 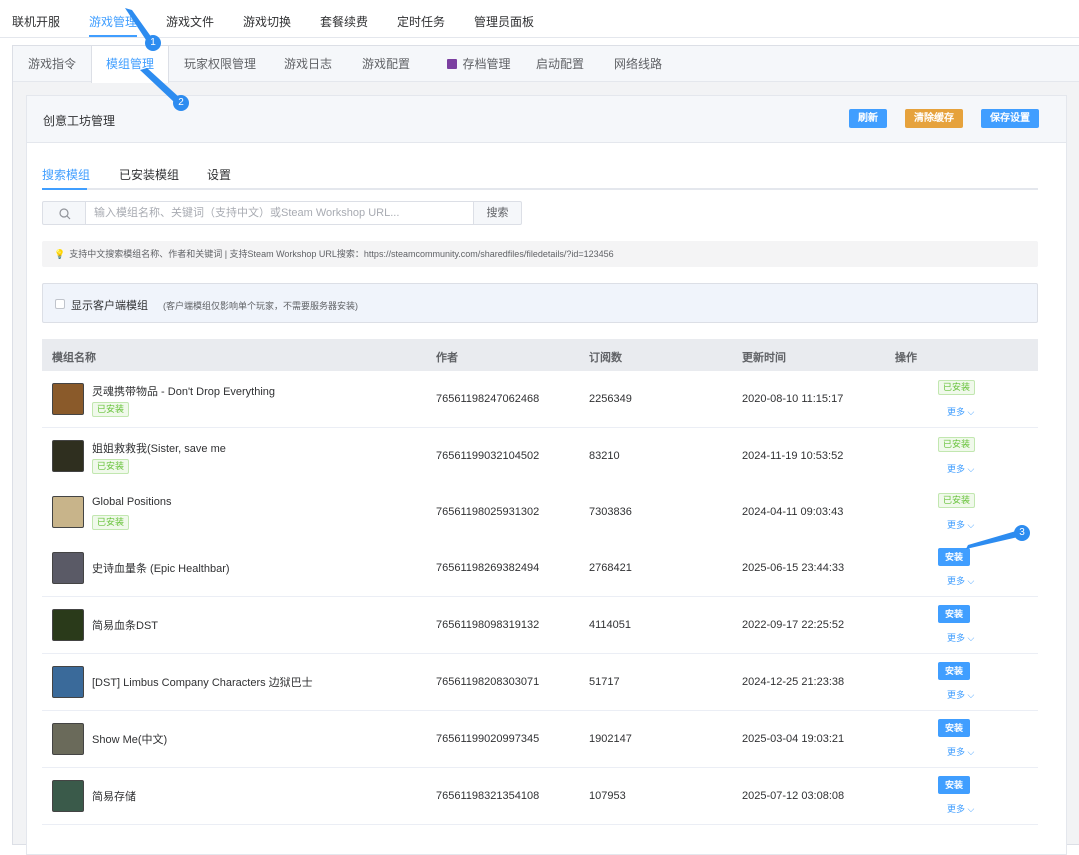 I want to click on client-mods-hint: (客户端模组仅影响单个玩家，不需要服务器安装), so click(x=260, y=306).